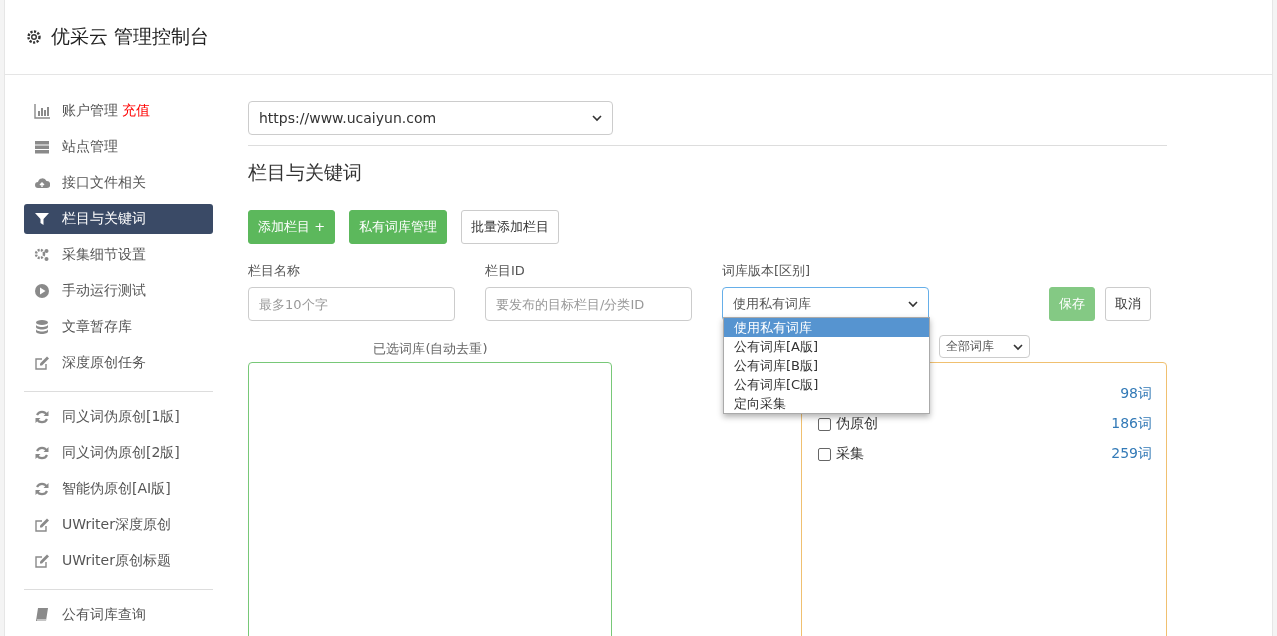 The width and height of the screenshot is (1277, 636). Describe the element at coordinates (305, 172) in the screenshot. I see `section-title: 栏目与关键词` at that location.